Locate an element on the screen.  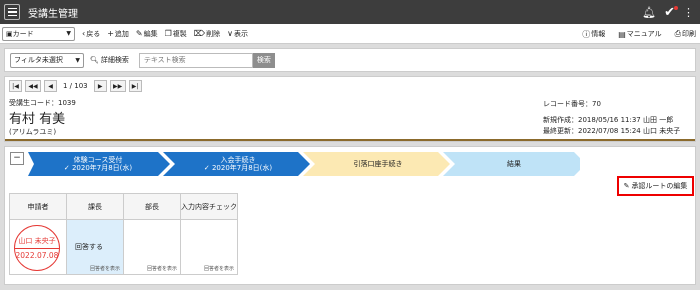
trash-icon: ⌦ is located at coordinates (199, 33).